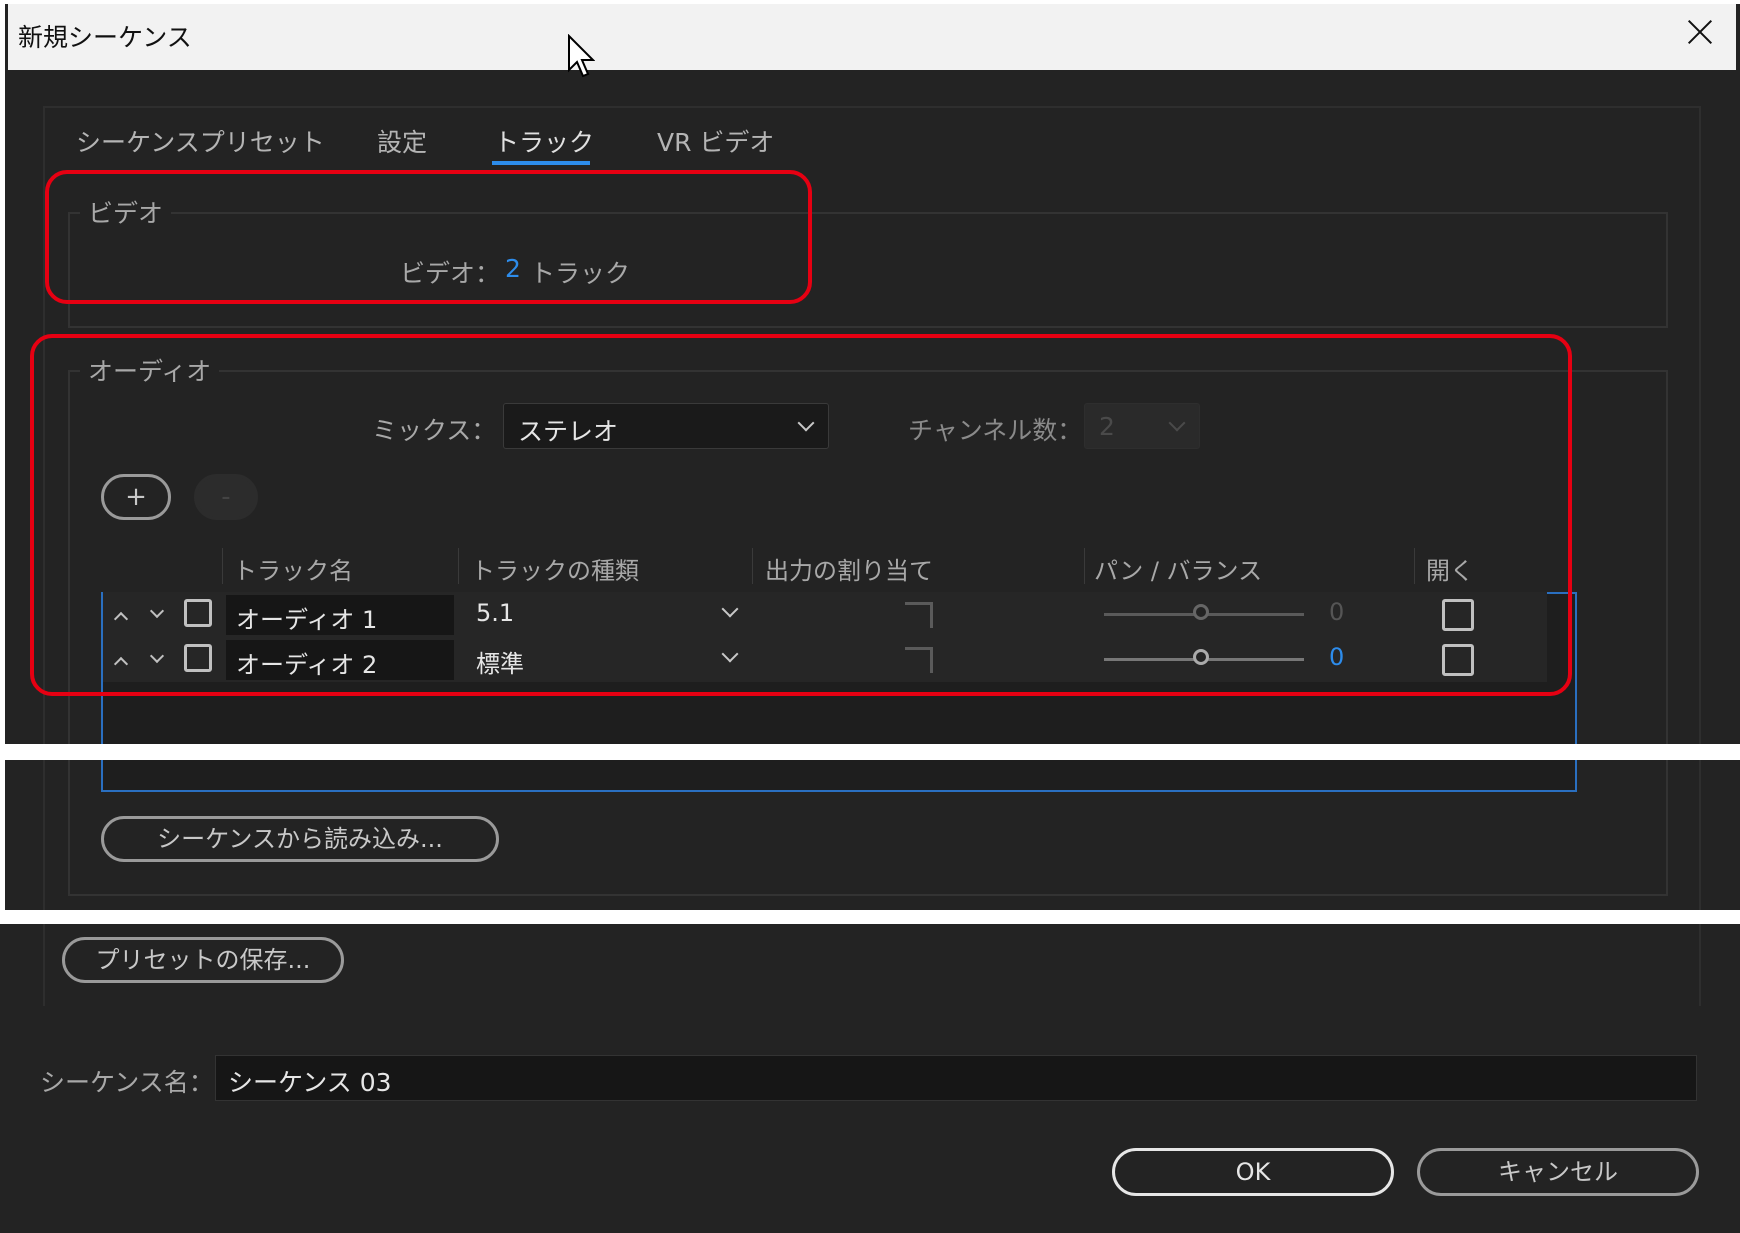 Image resolution: width=1740 pixels, height=1233 pixels. I want to click on active-tab-indicator, so click(541, 163).